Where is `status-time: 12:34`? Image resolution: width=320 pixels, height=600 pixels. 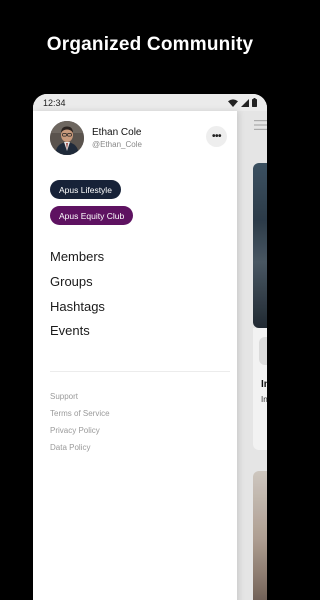
status-time: 12:34 is located at coordinates (54, 102).